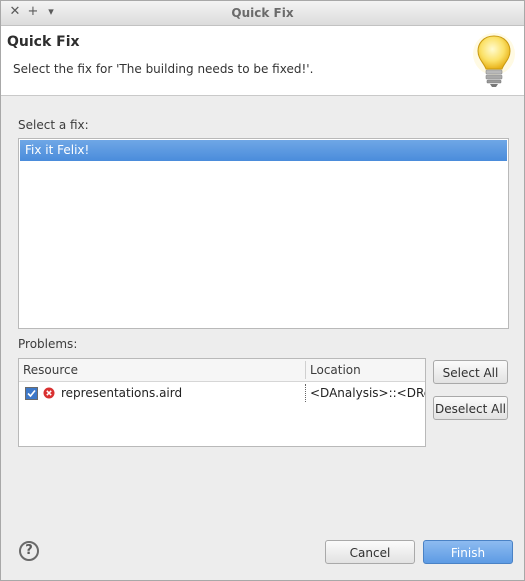 The width and height of the screenshot is (525, 581). Describe the element at coordinates (49, 393) in the screenshot. I see `error-icon` at that location.